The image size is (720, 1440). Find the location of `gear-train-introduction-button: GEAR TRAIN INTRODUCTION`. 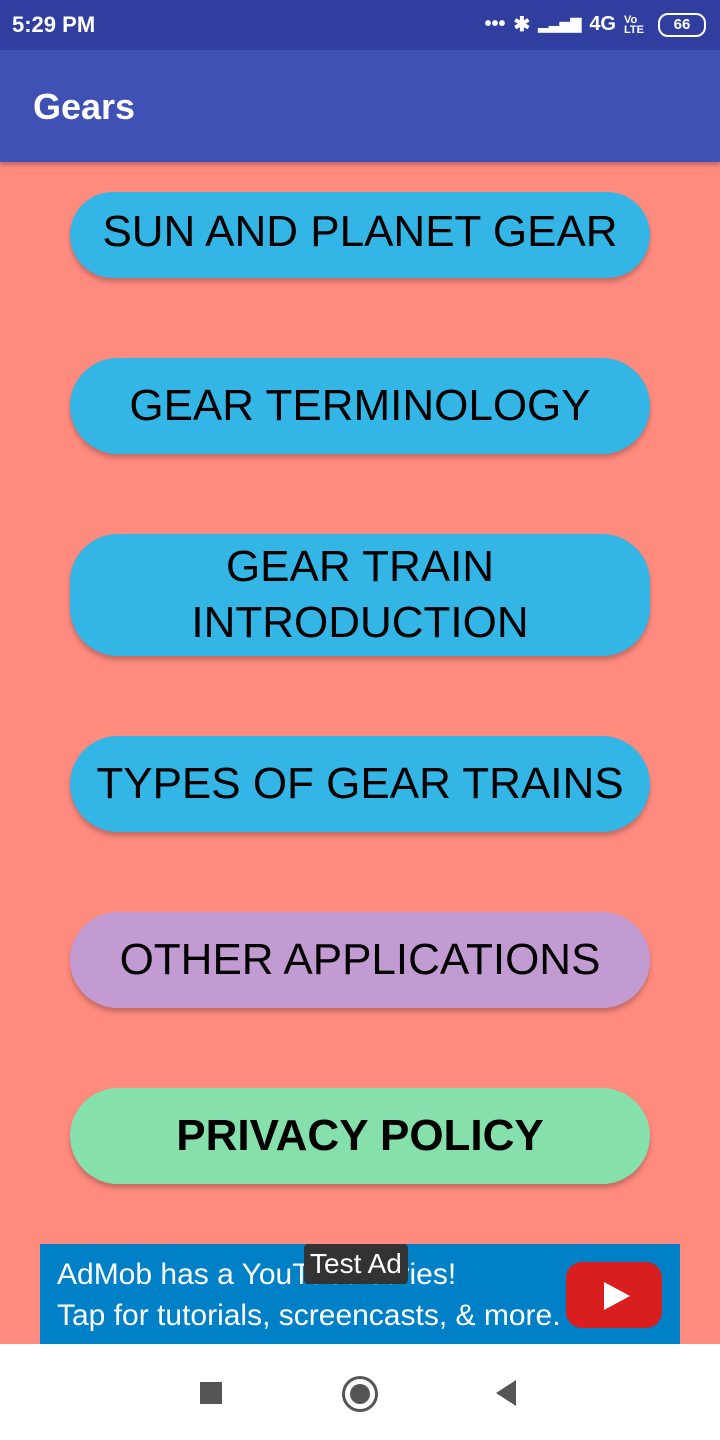

gear-train-introduction-button: GEAR TRAIN INTRODUCTION is located at coordinates (360, 595).